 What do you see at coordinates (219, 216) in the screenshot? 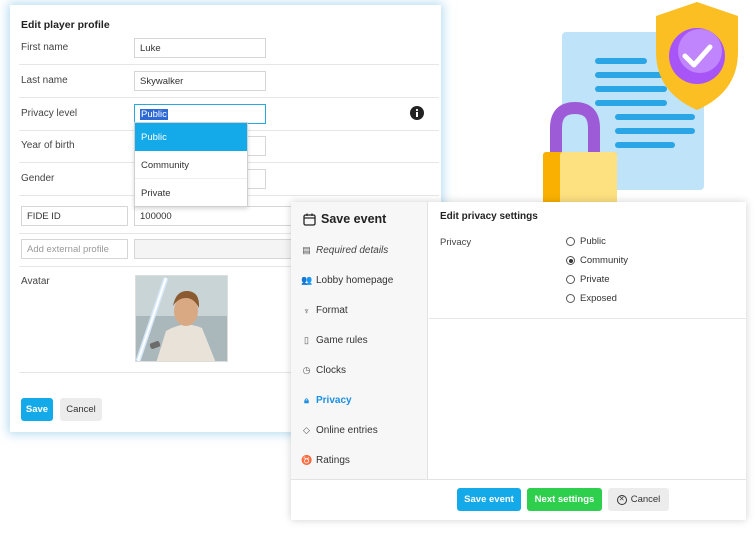
I see `fide-id-input: 100000` at bounding box center [219, 216].